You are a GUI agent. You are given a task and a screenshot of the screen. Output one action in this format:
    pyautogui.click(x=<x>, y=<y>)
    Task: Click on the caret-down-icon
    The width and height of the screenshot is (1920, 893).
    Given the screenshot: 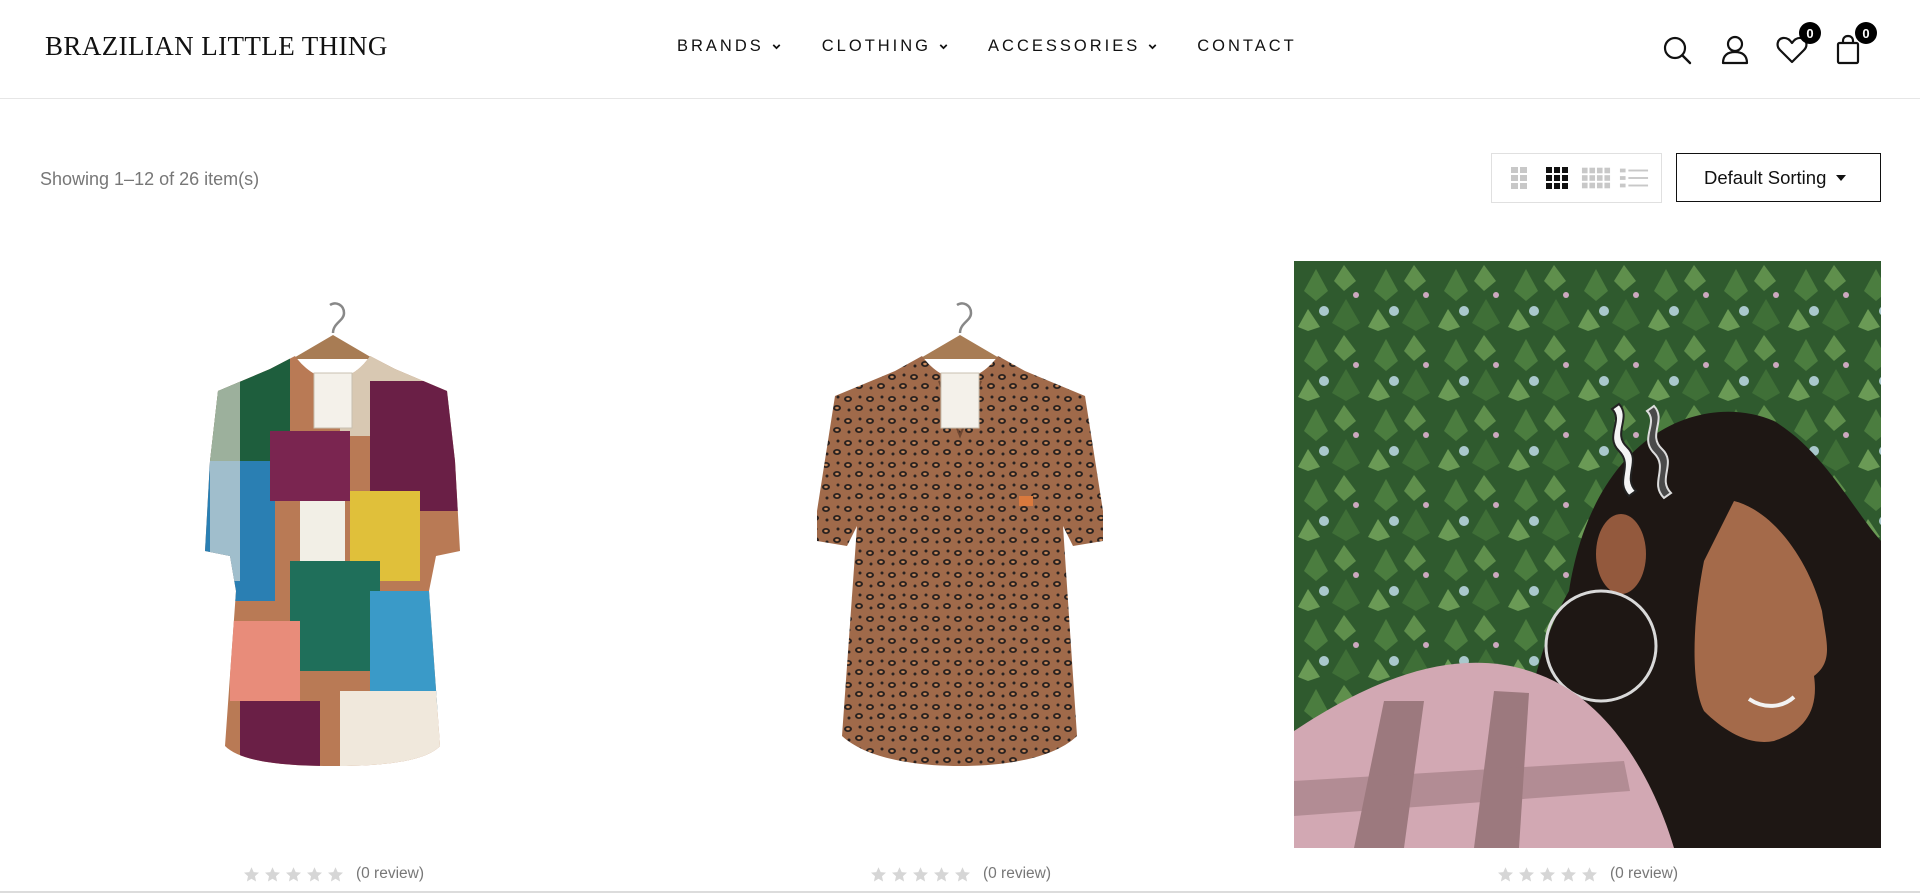 What is the action you would take?
    pyautogui.click(x=1841, y=177)
    